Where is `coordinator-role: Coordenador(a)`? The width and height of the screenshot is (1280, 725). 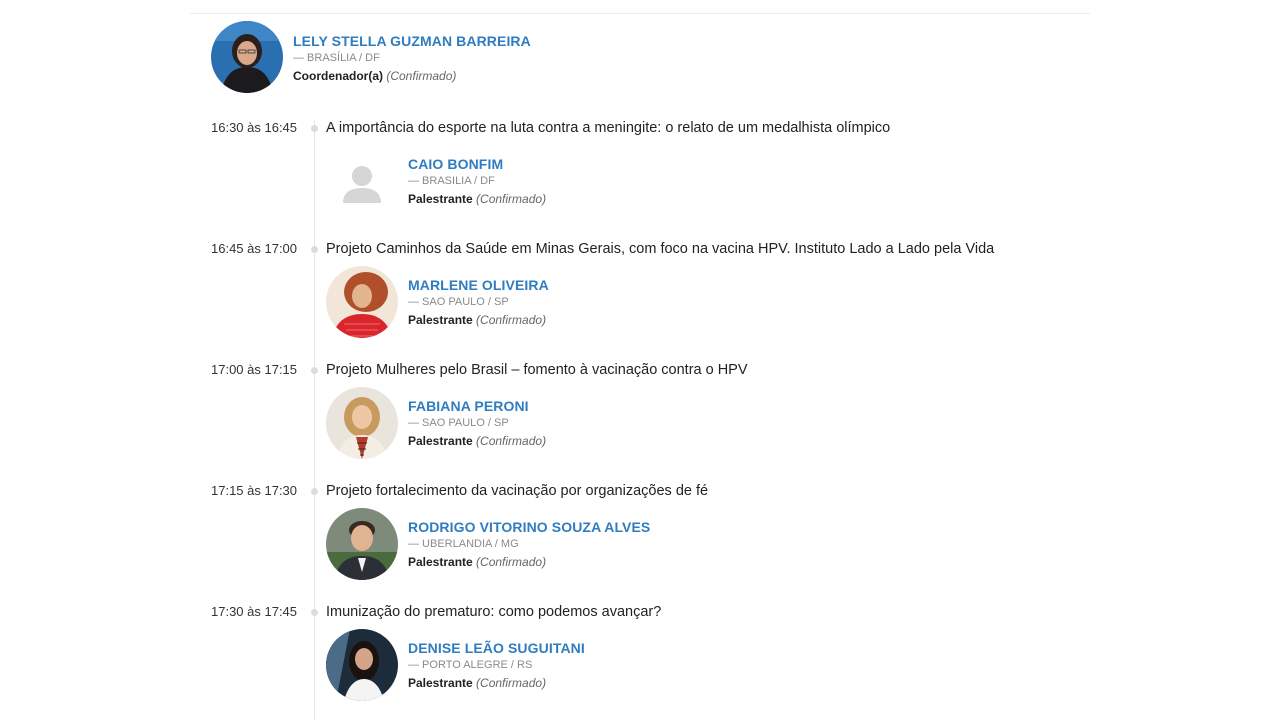 coordinator-role: Coordenador(a) is located at coordinates (338, 76).